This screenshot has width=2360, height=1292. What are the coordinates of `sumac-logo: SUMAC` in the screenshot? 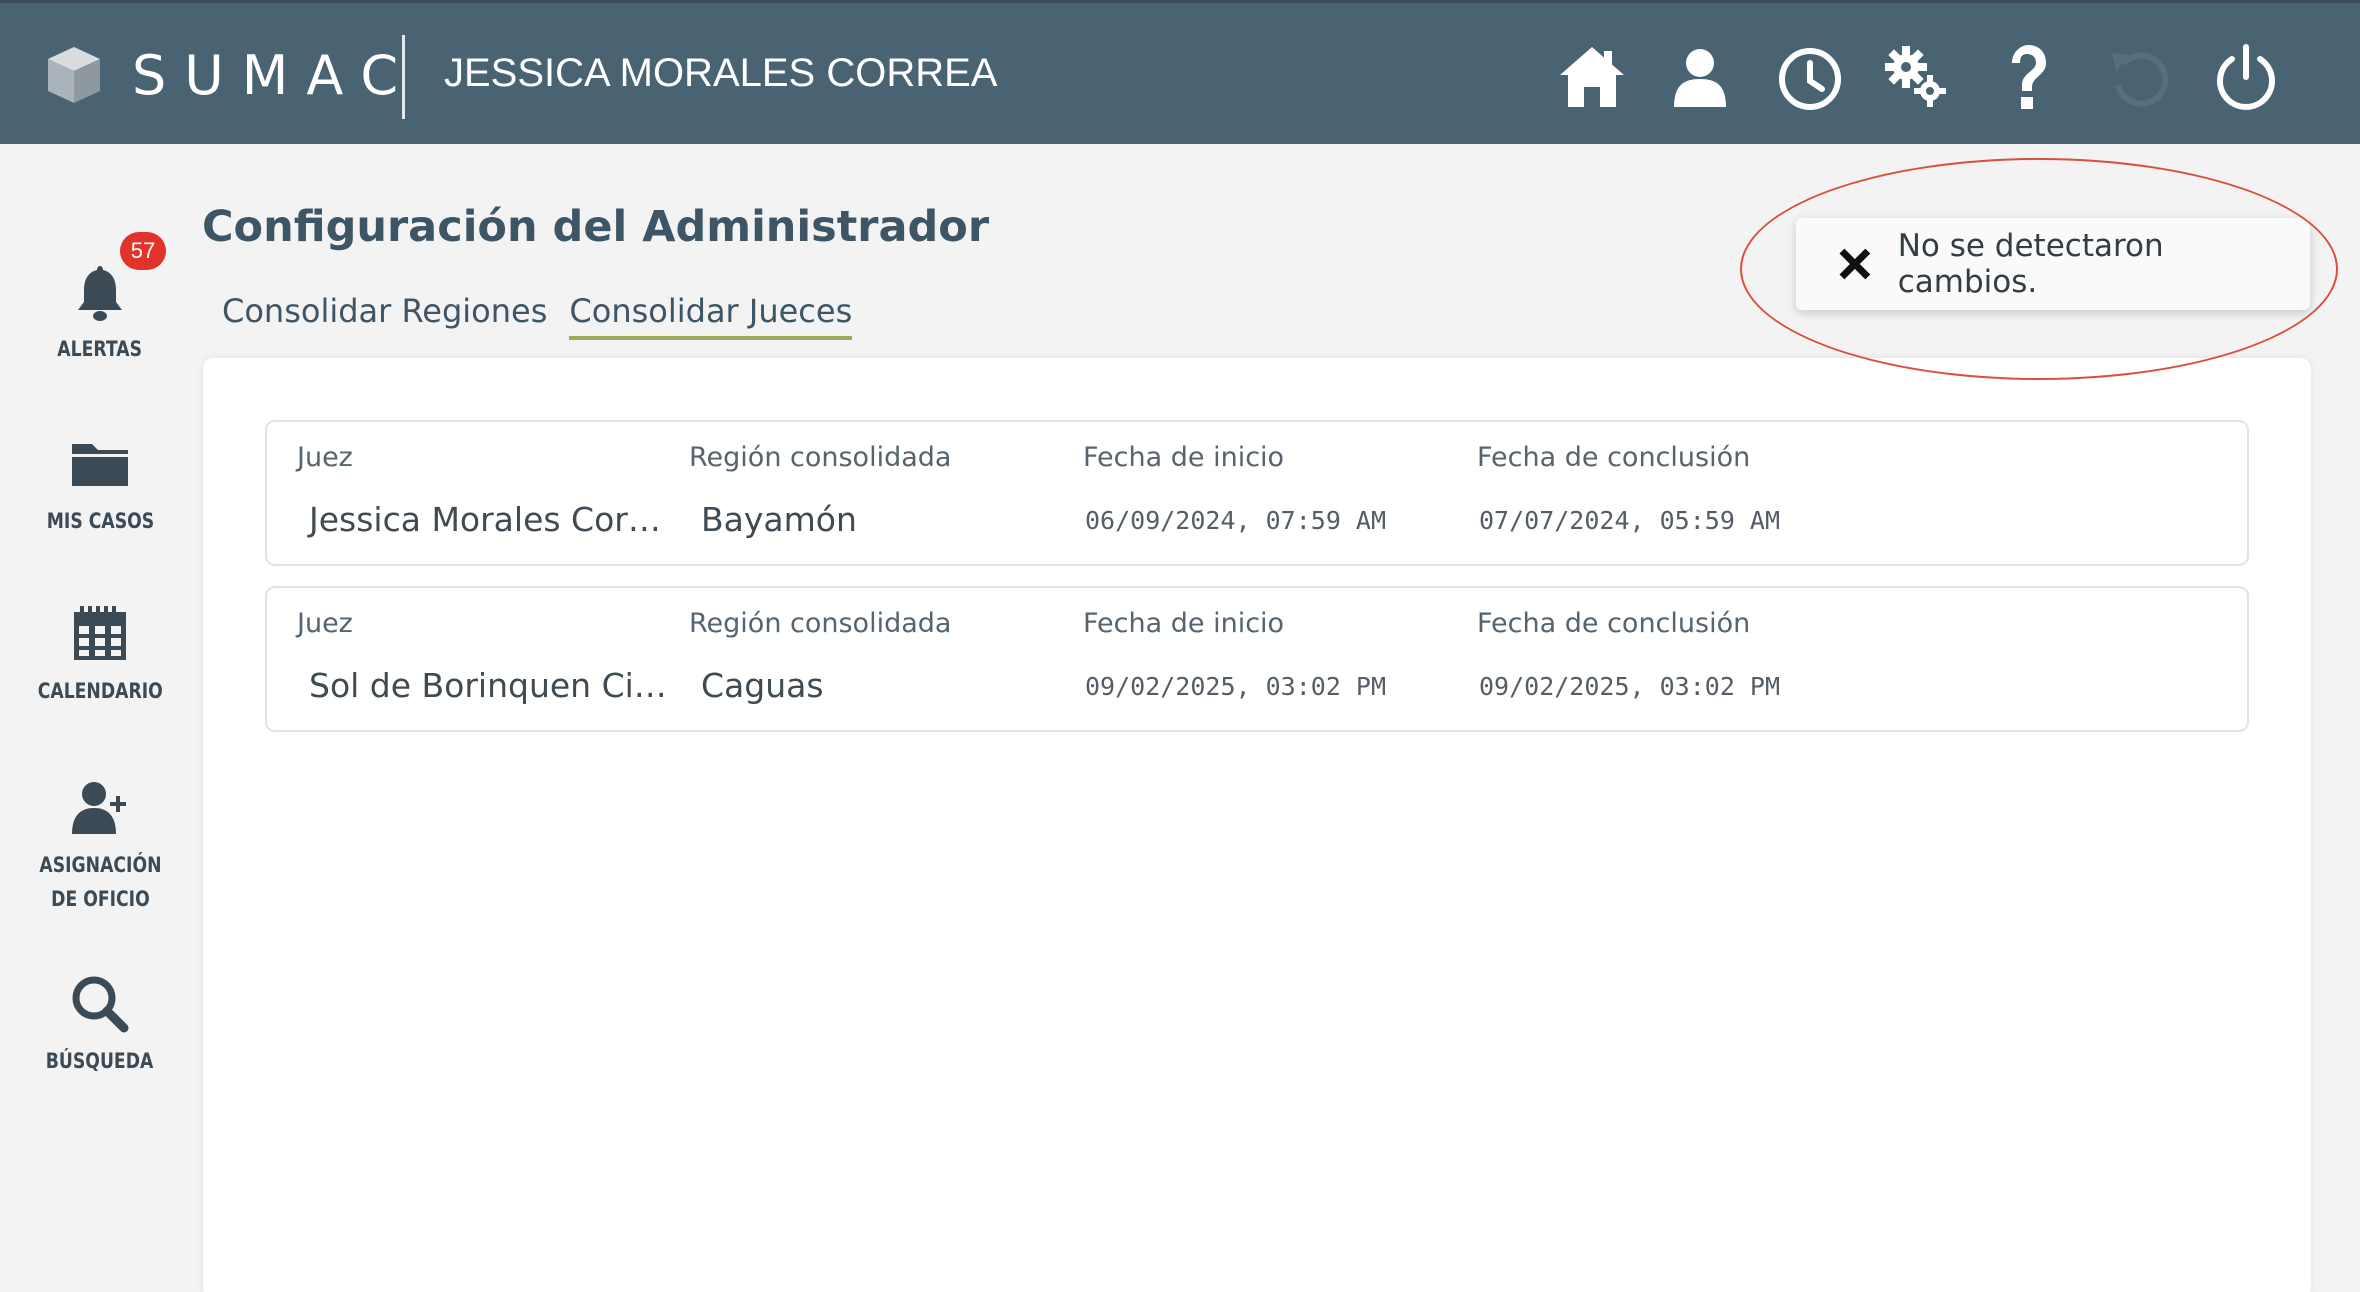 It's located at (230, 75).